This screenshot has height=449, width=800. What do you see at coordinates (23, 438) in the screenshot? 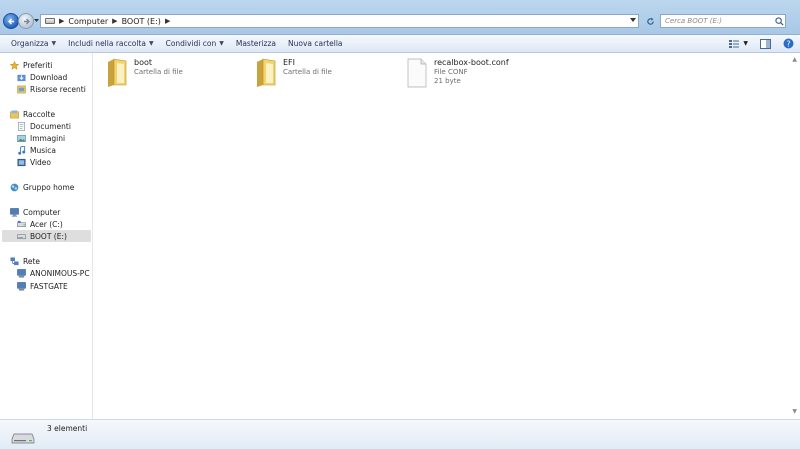
I see `removable-drive-icon` at bounding box center [23, 438].